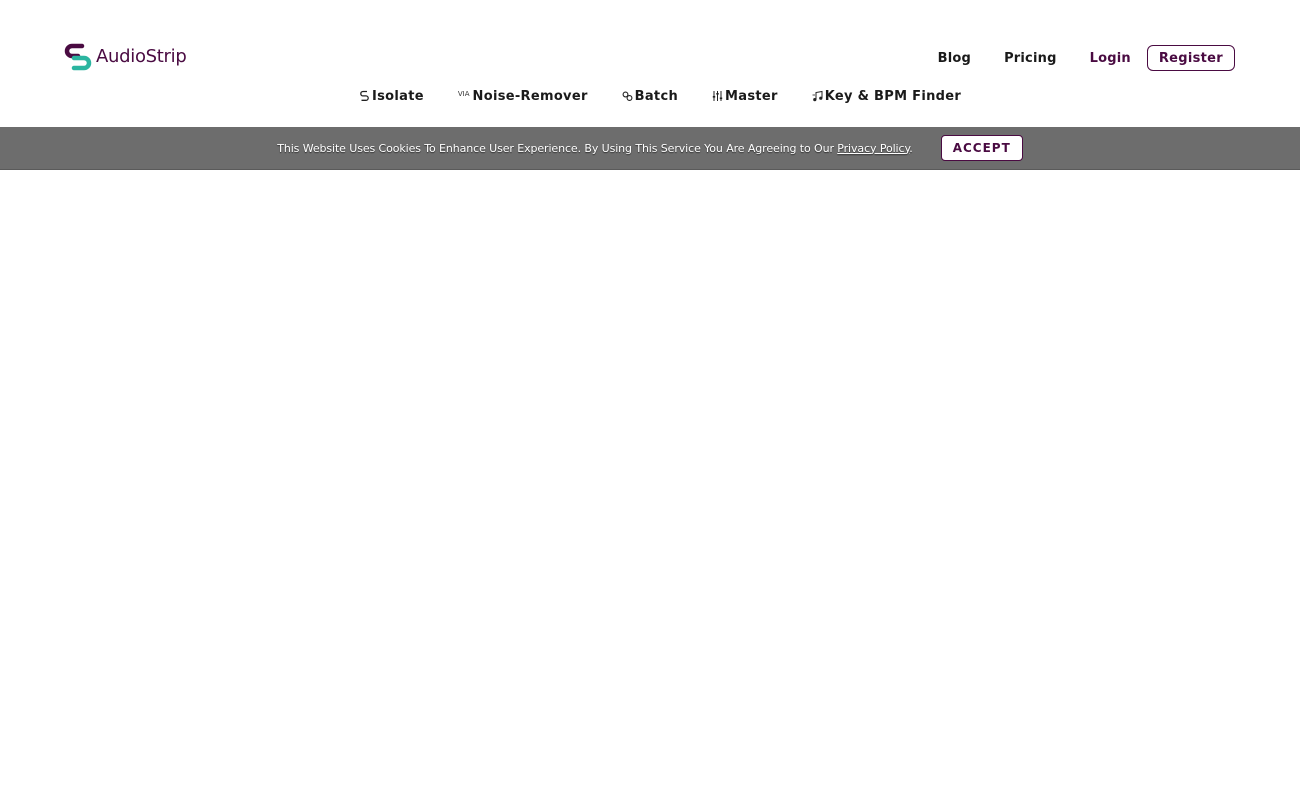 The height and width of the screenshot is (788, 1300). I want to click on cookie-message-trailing: ., so click(911, 148).